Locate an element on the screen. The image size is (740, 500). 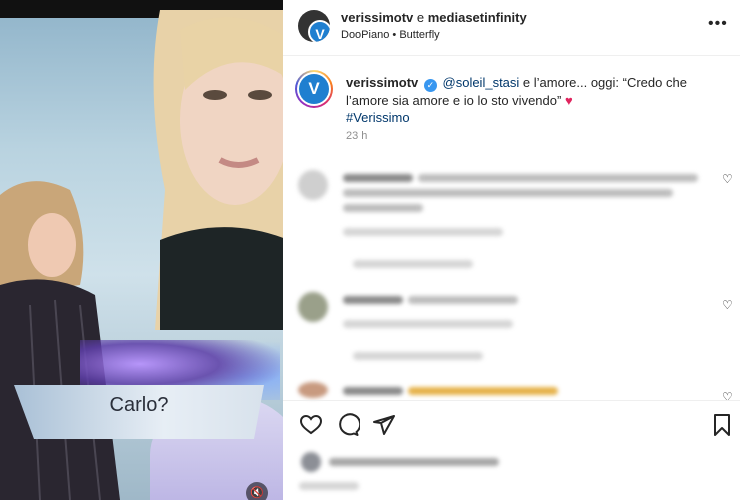
header-title: verissimotv e mediasetinfinity is located at coordinates (434, 17).